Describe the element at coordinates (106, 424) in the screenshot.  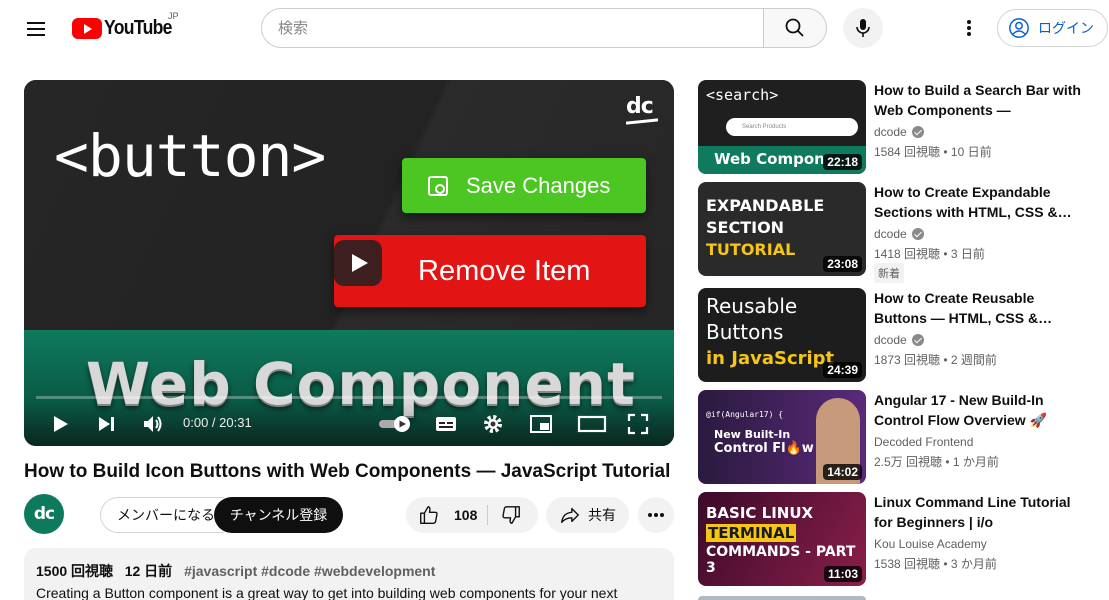
I see `next-icon` at that location.